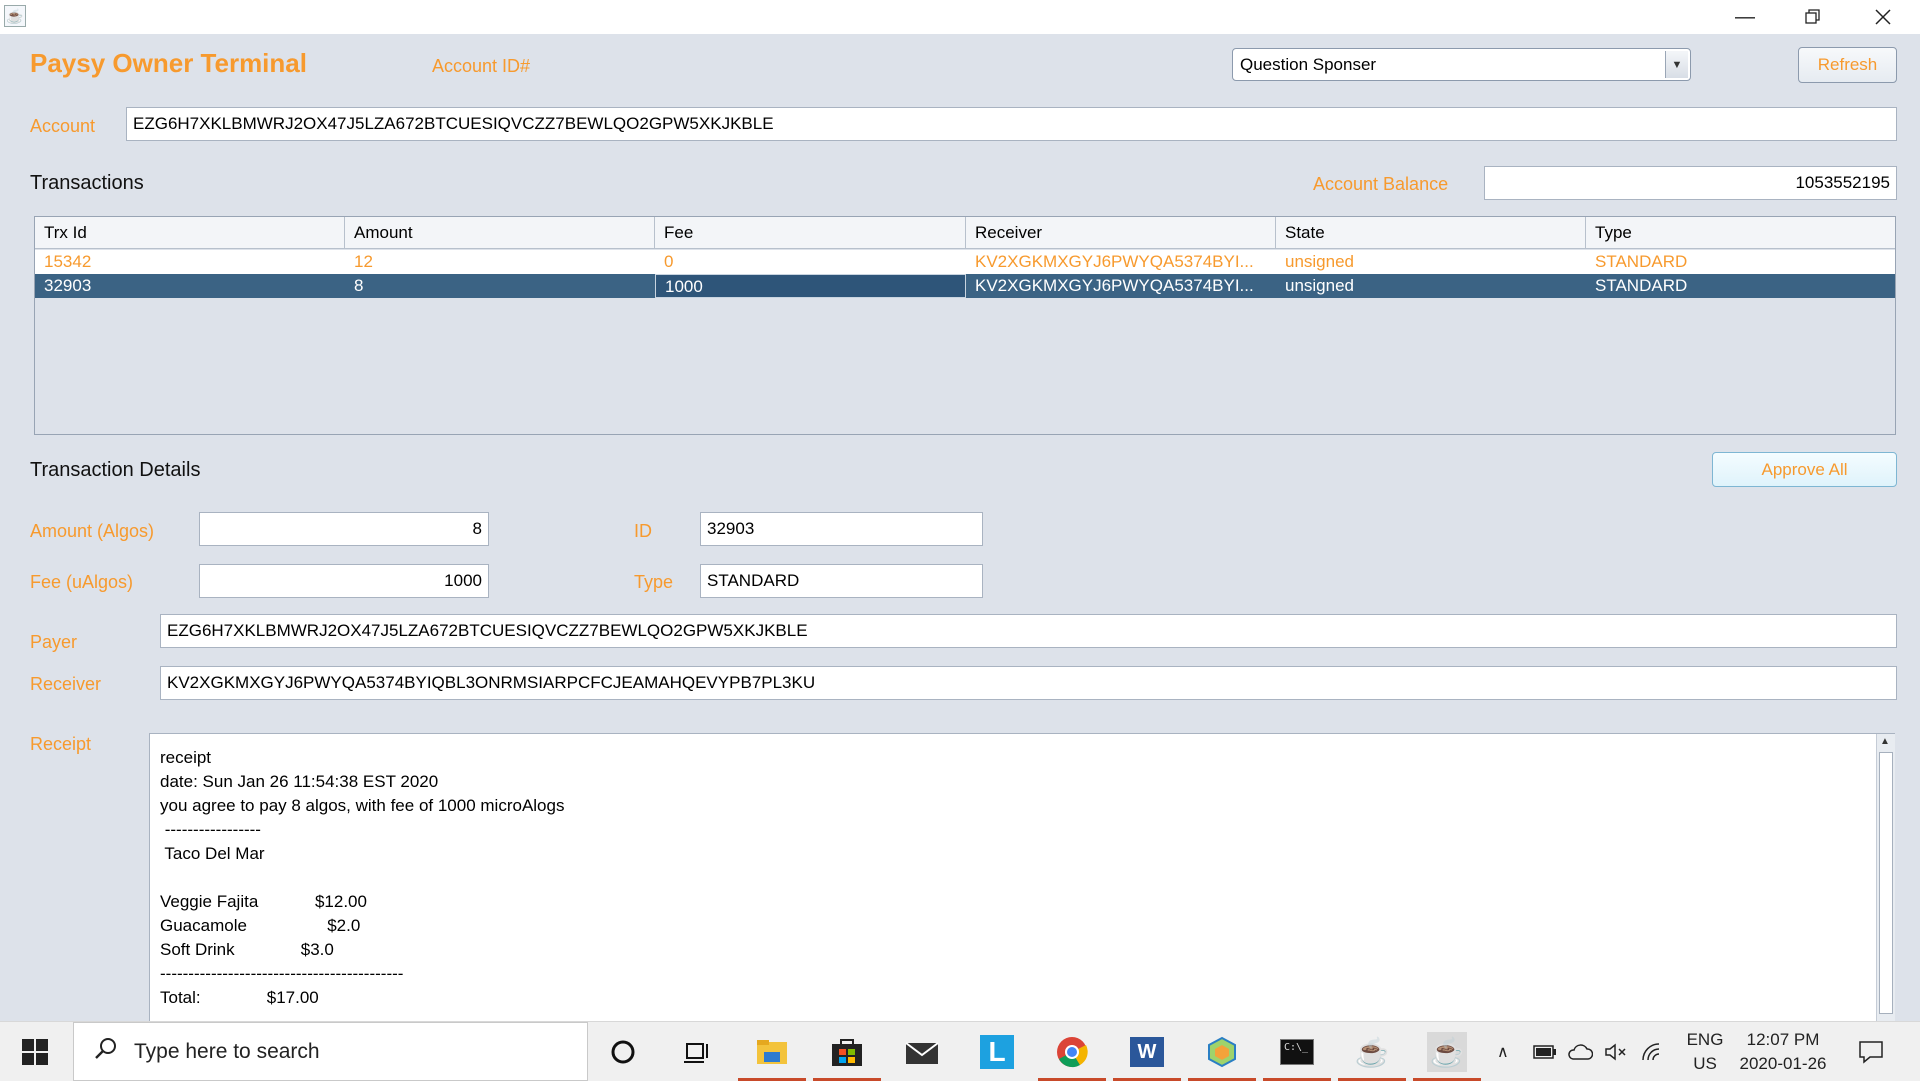 The width and height of the screenshot is (1920, 1081). I want to click on battery-icon, so click(1545, 1051).